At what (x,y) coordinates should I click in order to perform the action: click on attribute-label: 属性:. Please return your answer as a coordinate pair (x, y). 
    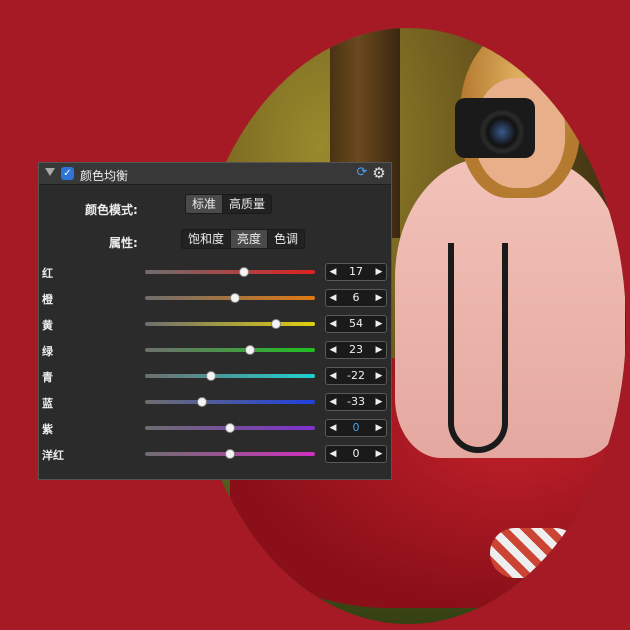
    Looking at the image, I should click on (123, 243).